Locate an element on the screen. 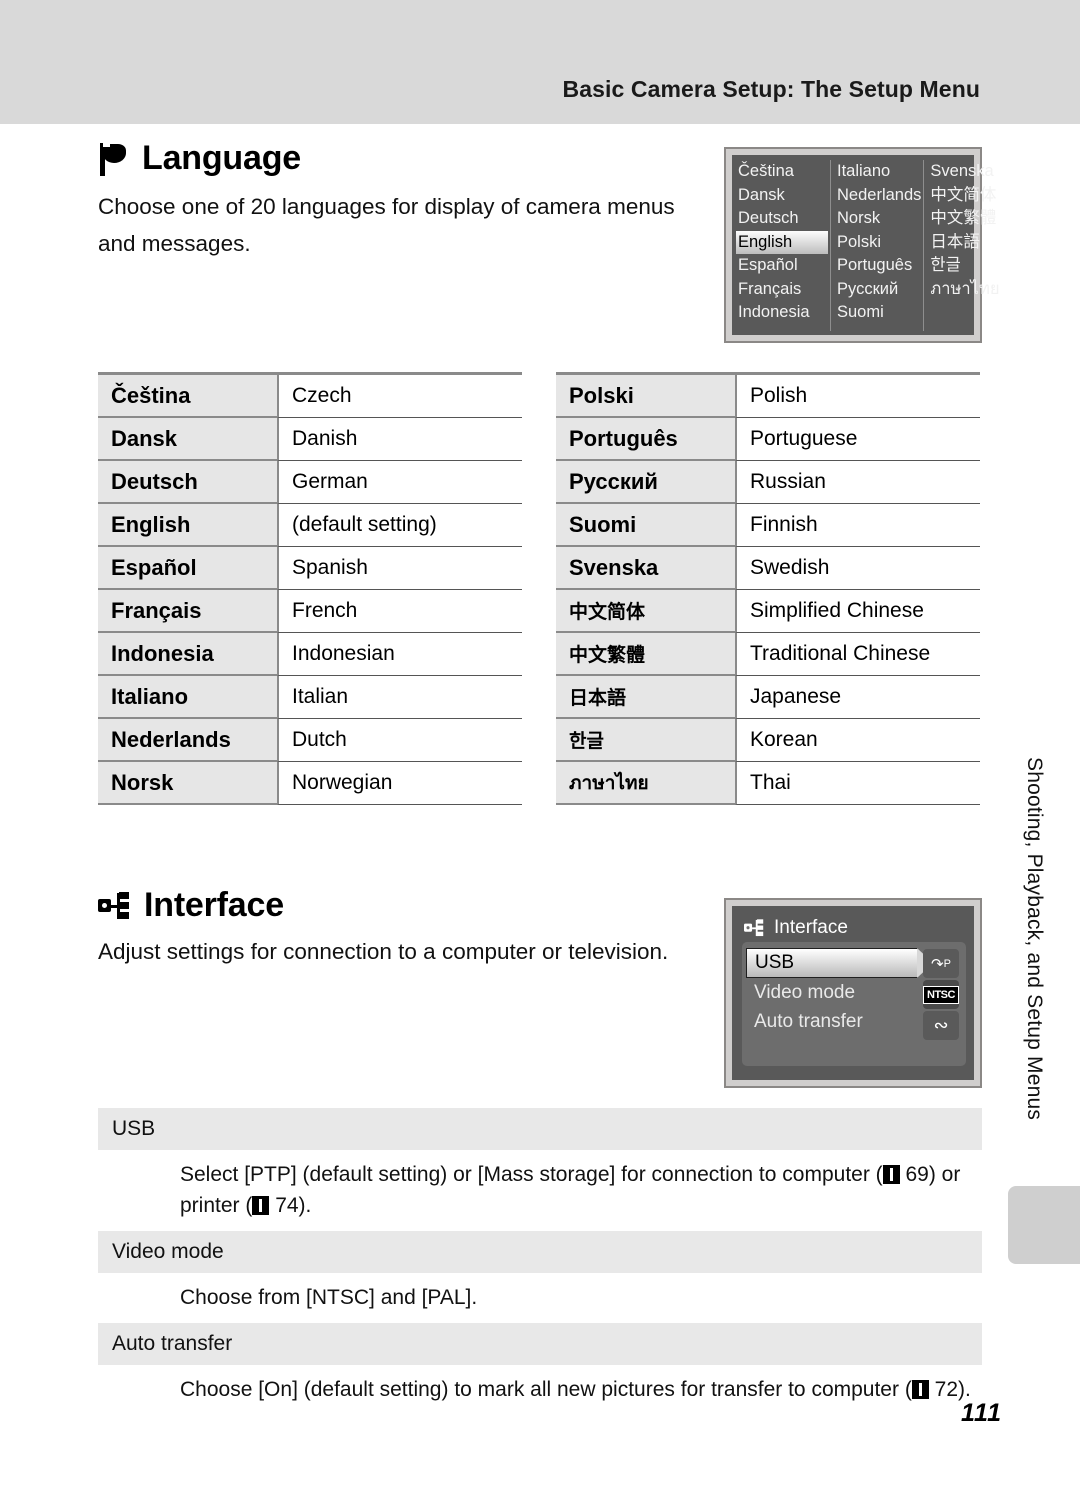  language-english-name: Danish is located at coordinates (399, 439).